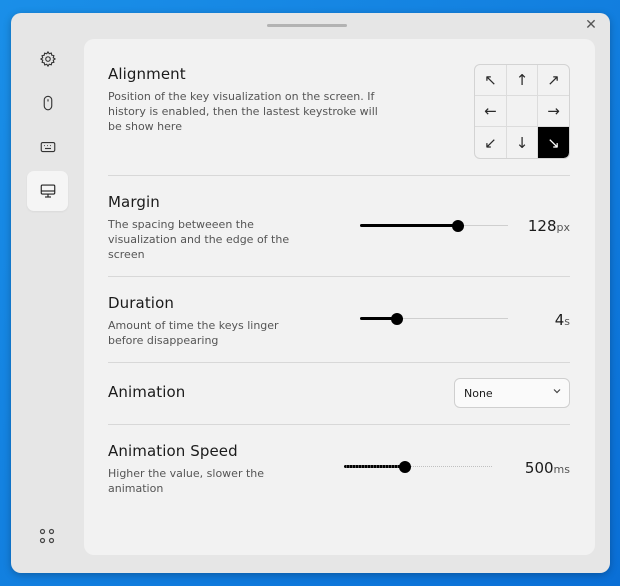  What do you see at coordinates (557, 392) in the screenshot?
I see `chevron-down-icon` at bounding box center [557, 392].